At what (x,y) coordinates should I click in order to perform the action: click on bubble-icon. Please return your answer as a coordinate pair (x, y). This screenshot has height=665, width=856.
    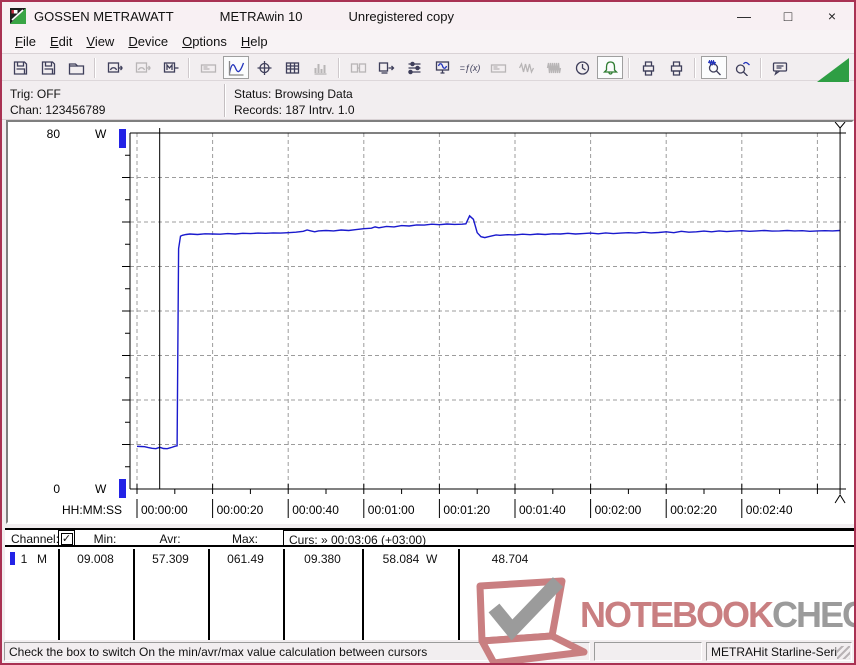
    Looking at the image, I should click on (780, 68).